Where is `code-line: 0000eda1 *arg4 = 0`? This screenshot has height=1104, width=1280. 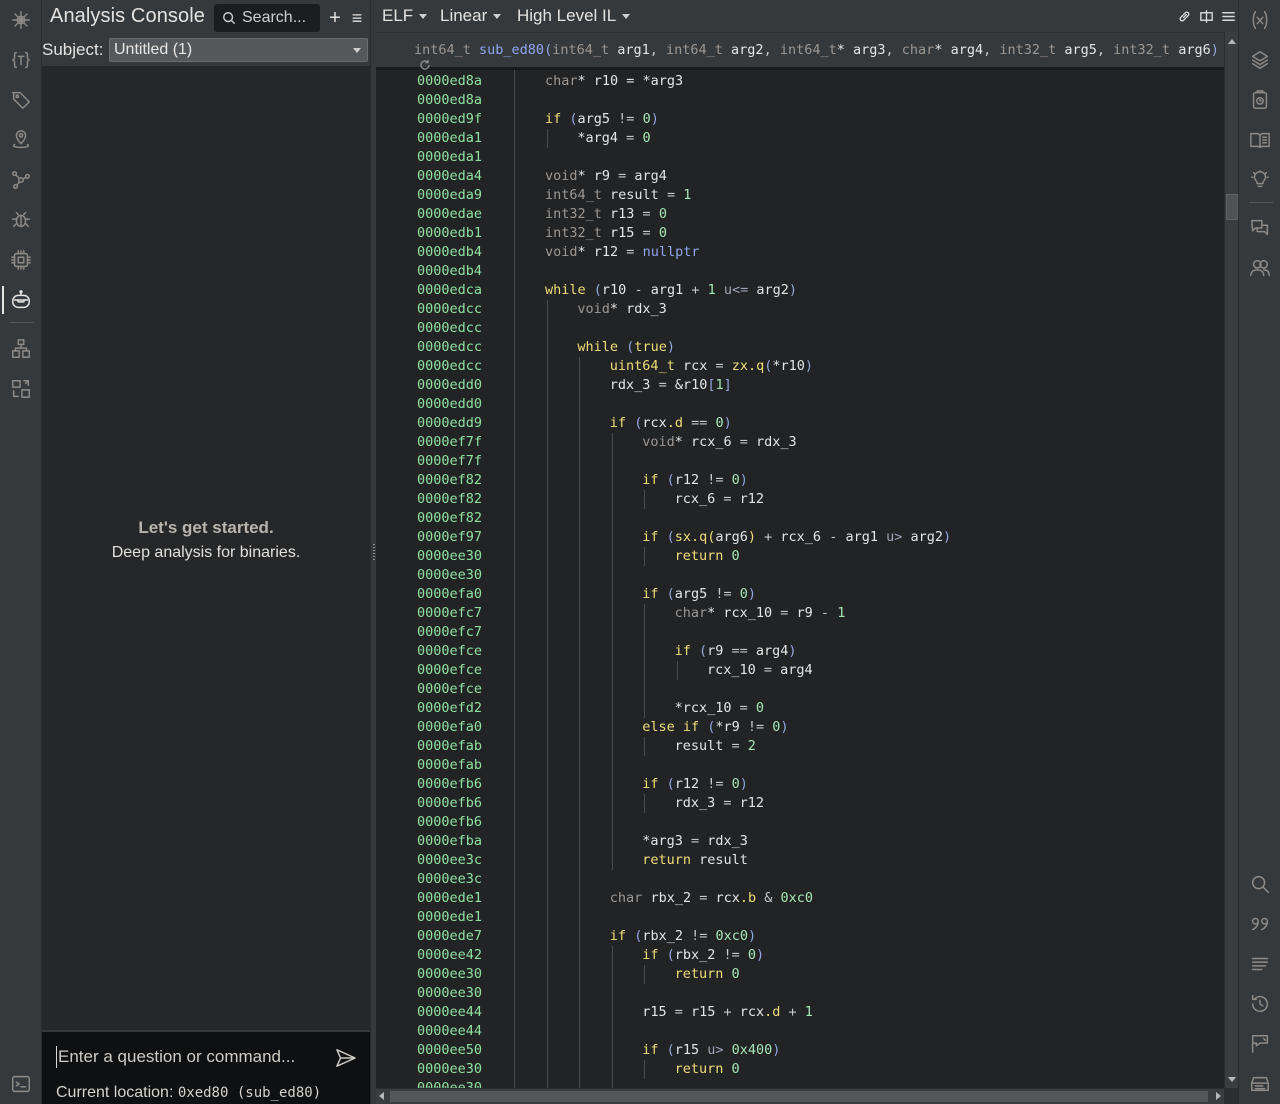
code-line: 0000eda1 *arg4 = 0 is located at coordinates (800, 138).